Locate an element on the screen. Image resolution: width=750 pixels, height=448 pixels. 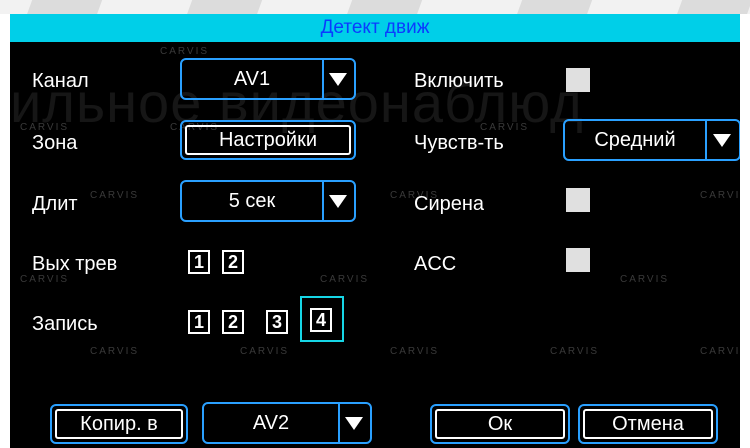
dialog-title: Детект движ is located at coordinates (375, 28).